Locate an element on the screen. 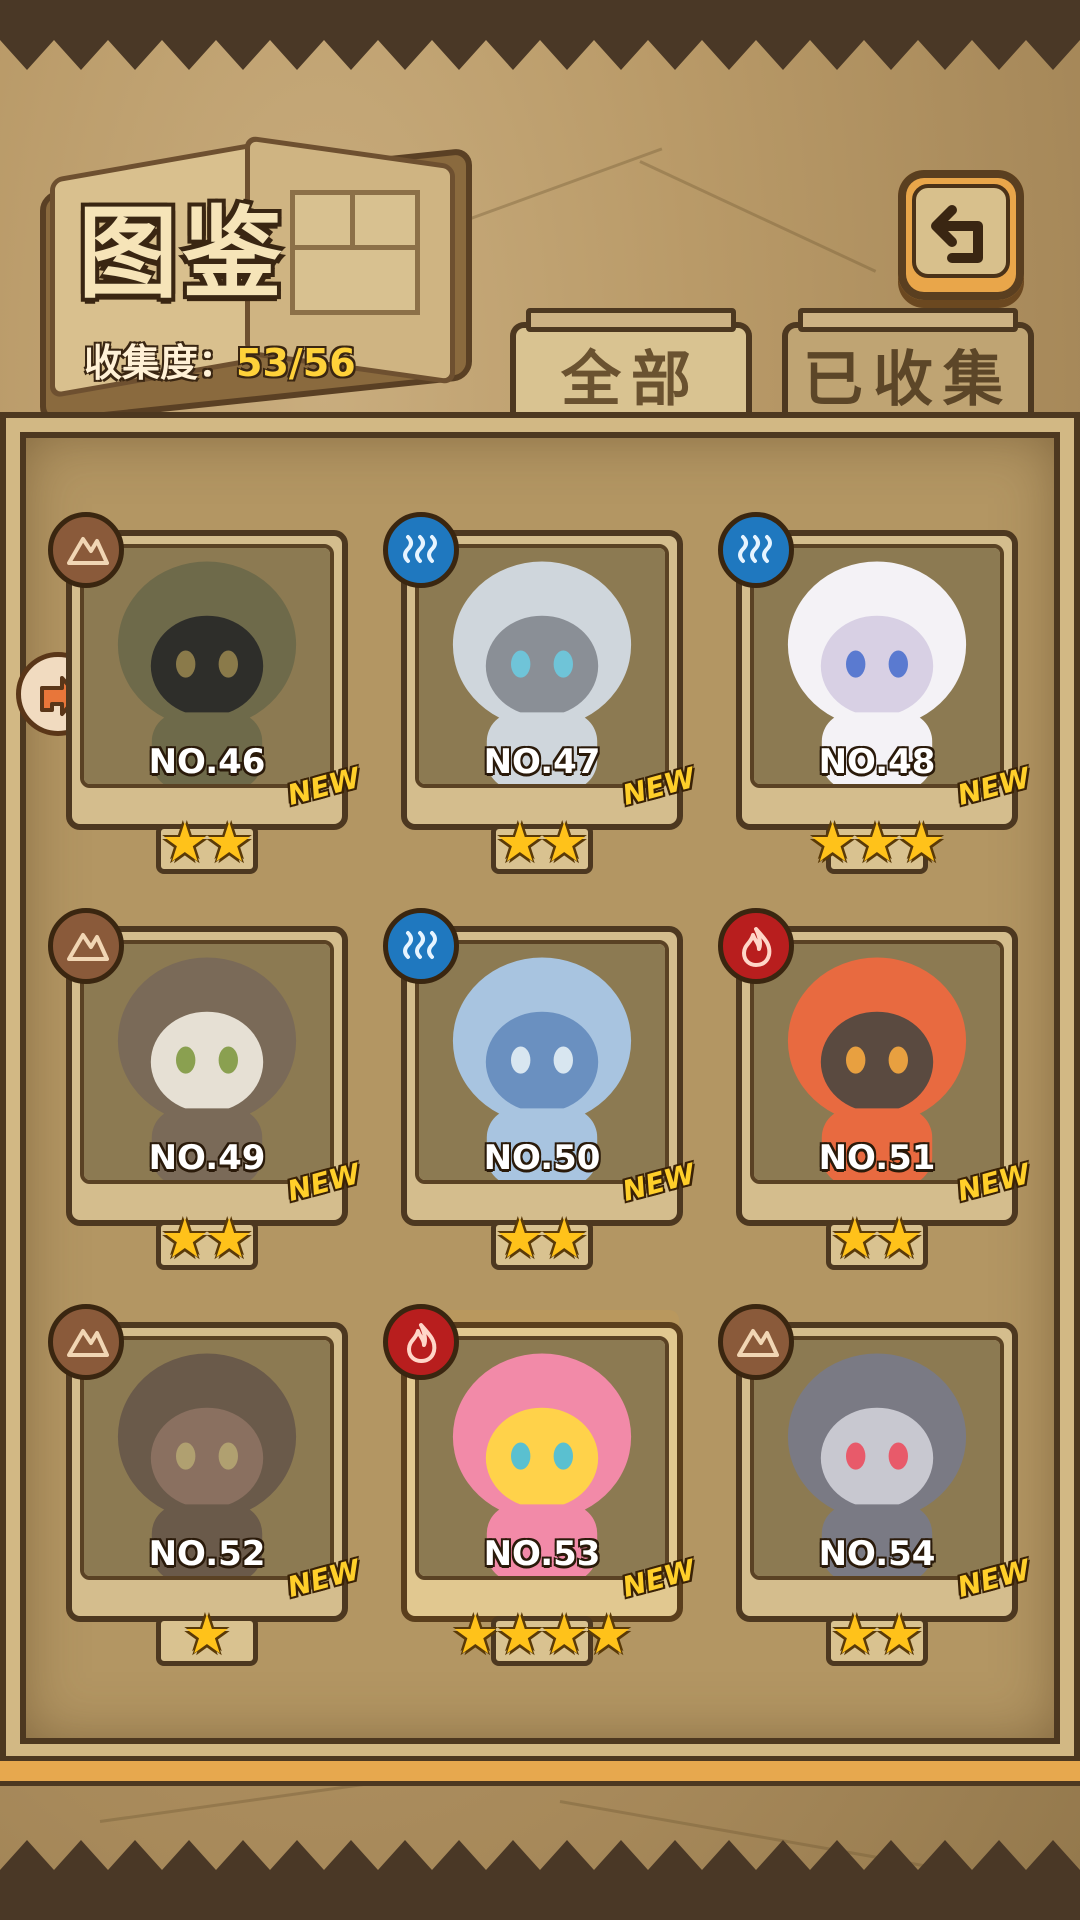 The width and height of the screenshot is (1080, 1920). star-rating: ★ ★ ★ ★ is located at coordinates (542, 1635).